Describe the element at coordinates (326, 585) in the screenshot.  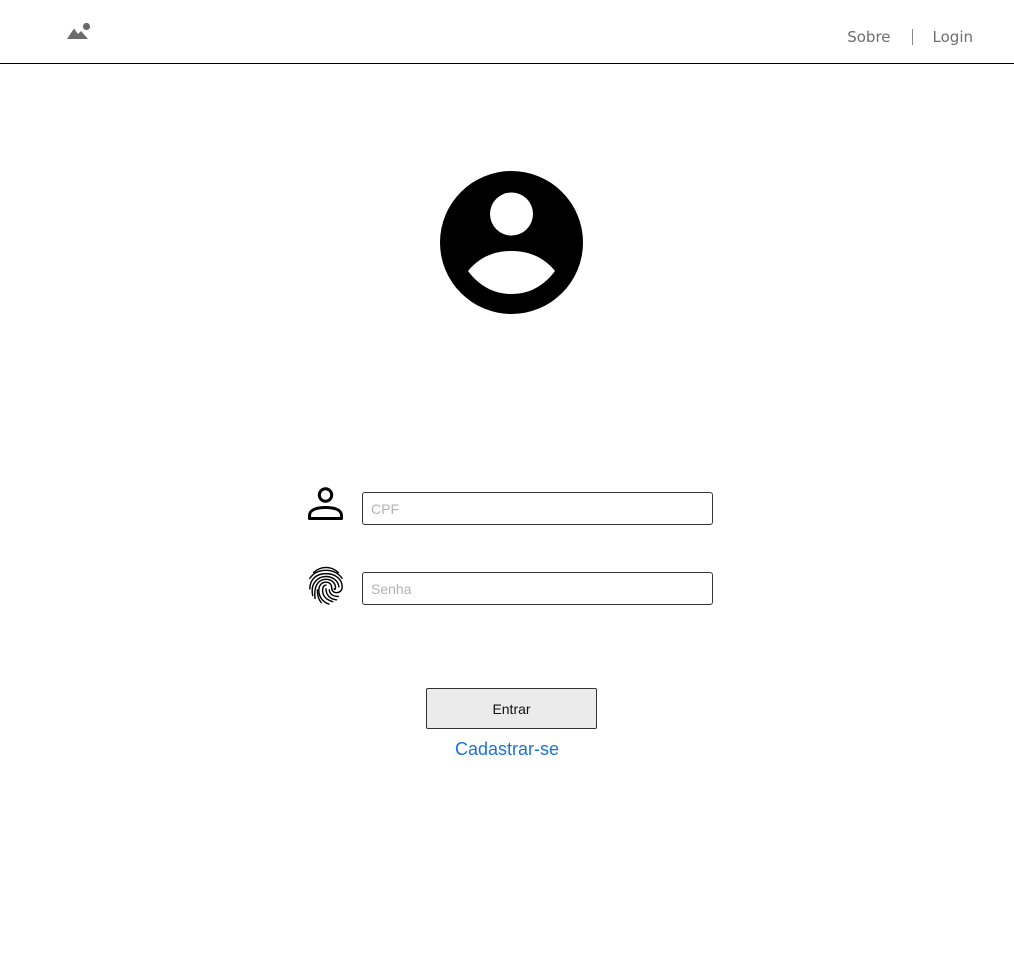
I see `fingerprint-icon` at that location.